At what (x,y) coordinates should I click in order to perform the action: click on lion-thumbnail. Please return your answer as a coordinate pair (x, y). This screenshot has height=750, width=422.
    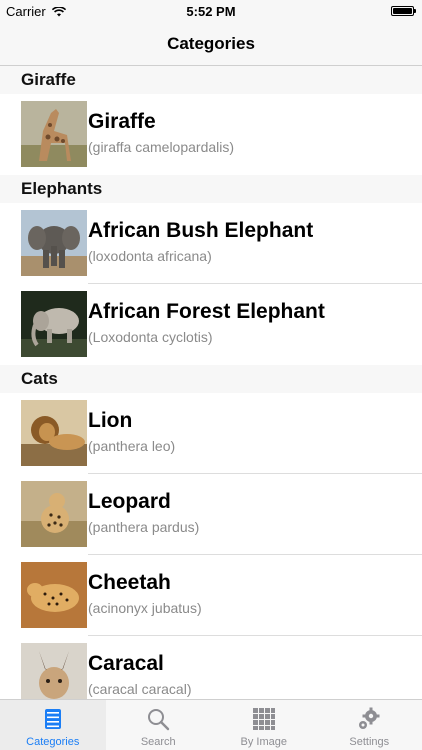
    Looking at the image, I should click on (54, 433).